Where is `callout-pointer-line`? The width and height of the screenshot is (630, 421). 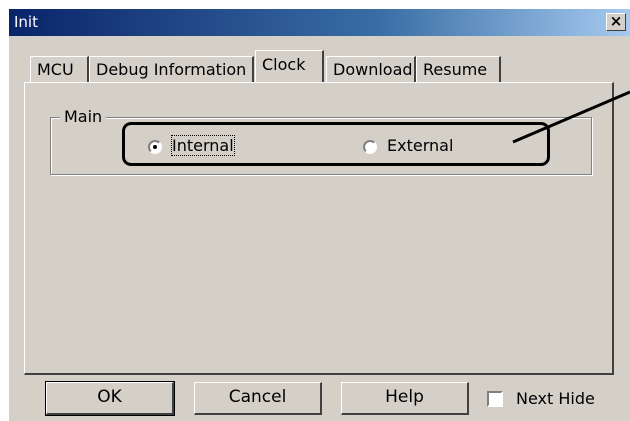 callout-pointer-line is located at coordinates (571, 117).